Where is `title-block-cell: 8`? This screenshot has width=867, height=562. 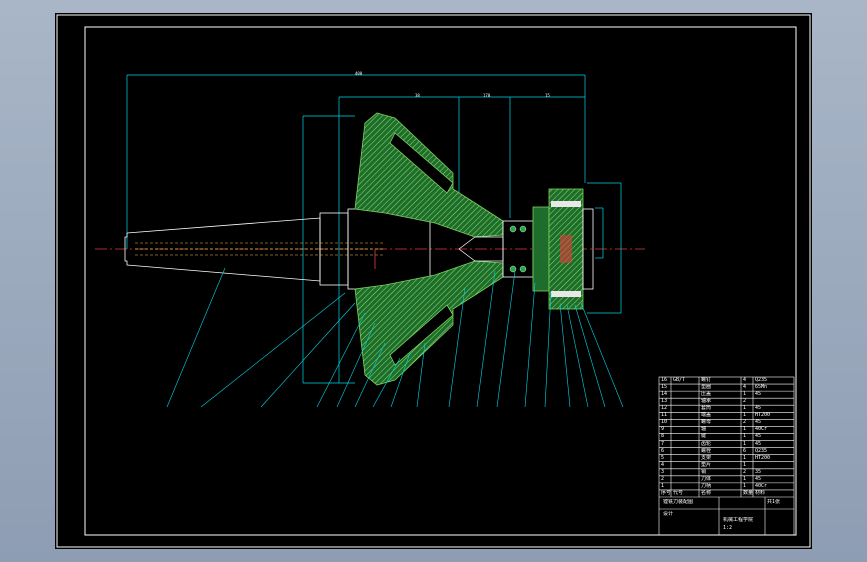 title-block-cell: 8 is located at coordinates (663, 436).